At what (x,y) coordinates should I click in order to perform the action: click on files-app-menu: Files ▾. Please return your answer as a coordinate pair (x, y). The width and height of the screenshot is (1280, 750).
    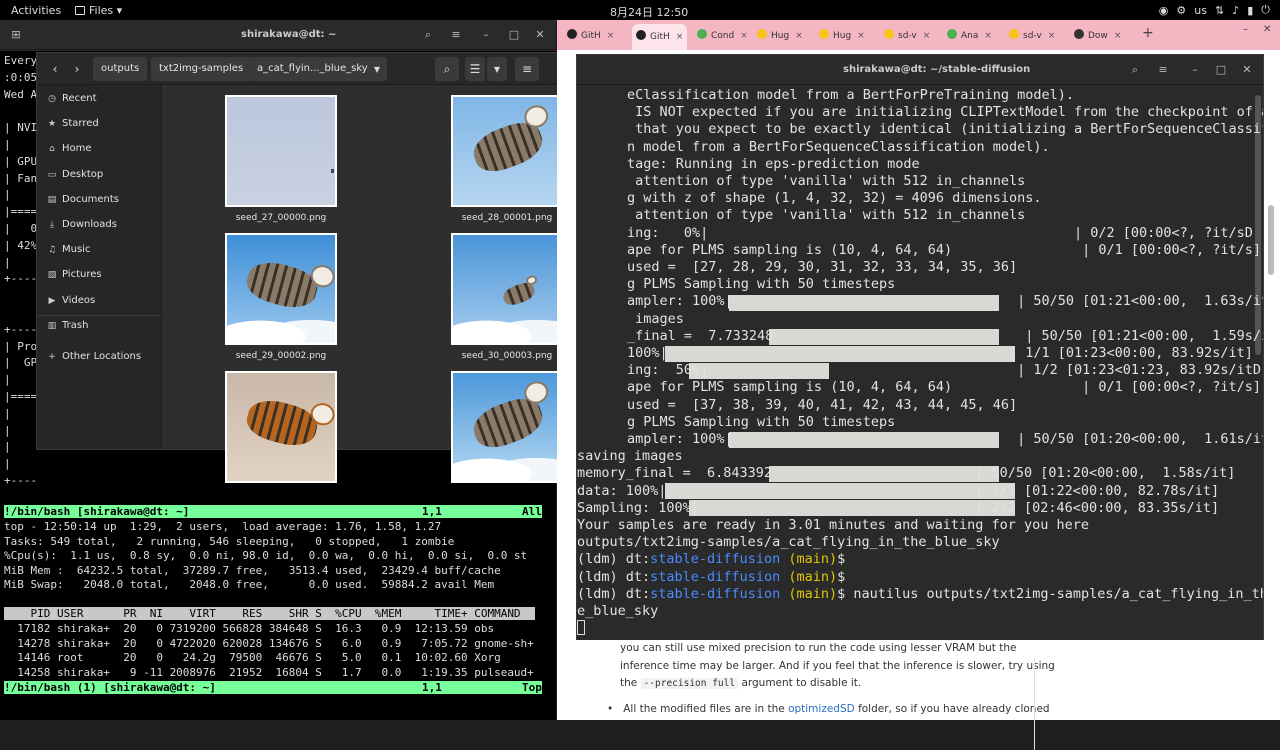
    Looking at the image, I should click on (98, 10).